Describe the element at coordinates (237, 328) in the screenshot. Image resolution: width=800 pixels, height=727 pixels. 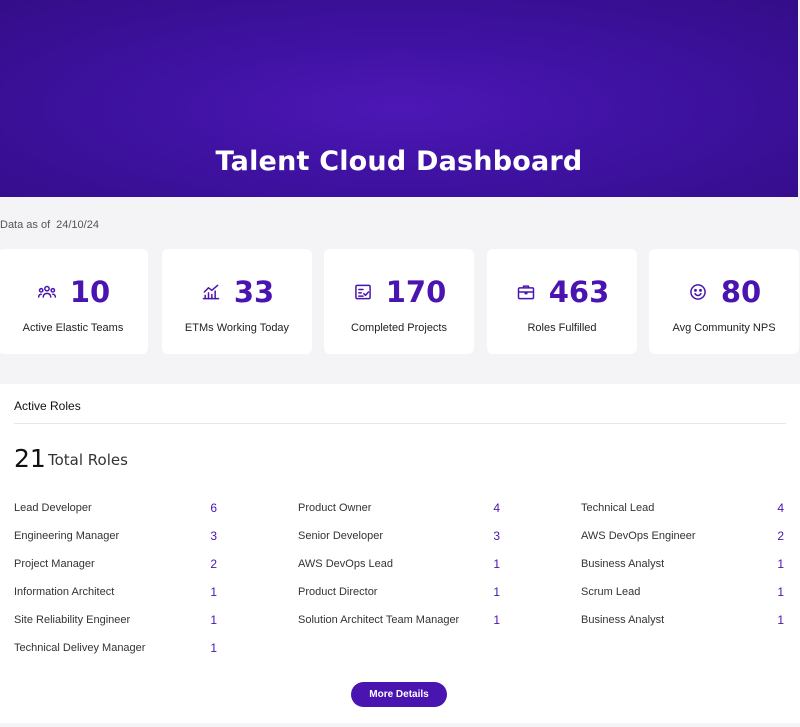
I see `stat-label: ETMs Working Today` at that location.